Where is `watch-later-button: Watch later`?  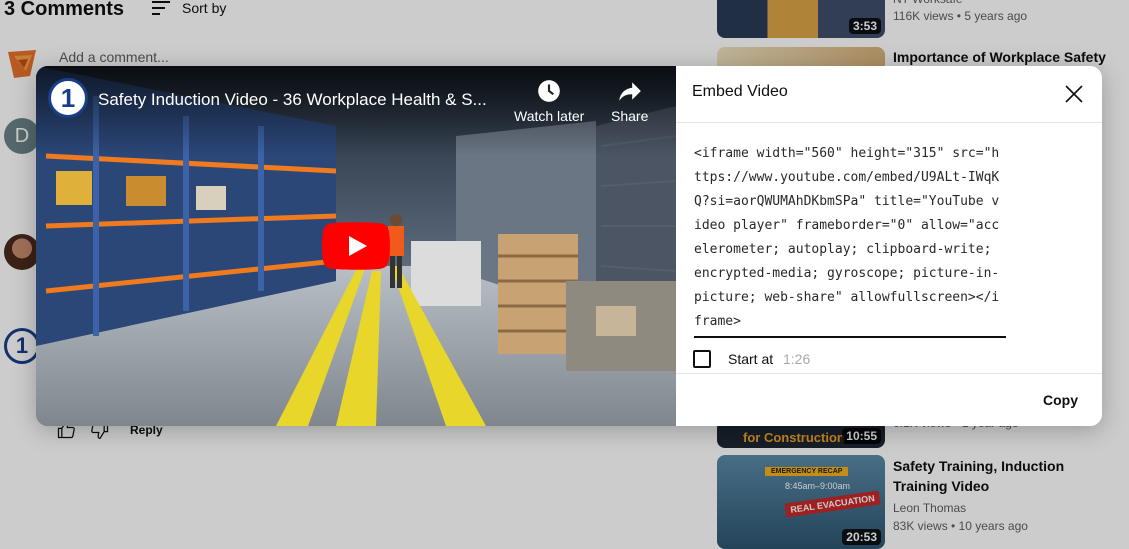 watch-later-button: Watch later is located at coordinates (549, 101).